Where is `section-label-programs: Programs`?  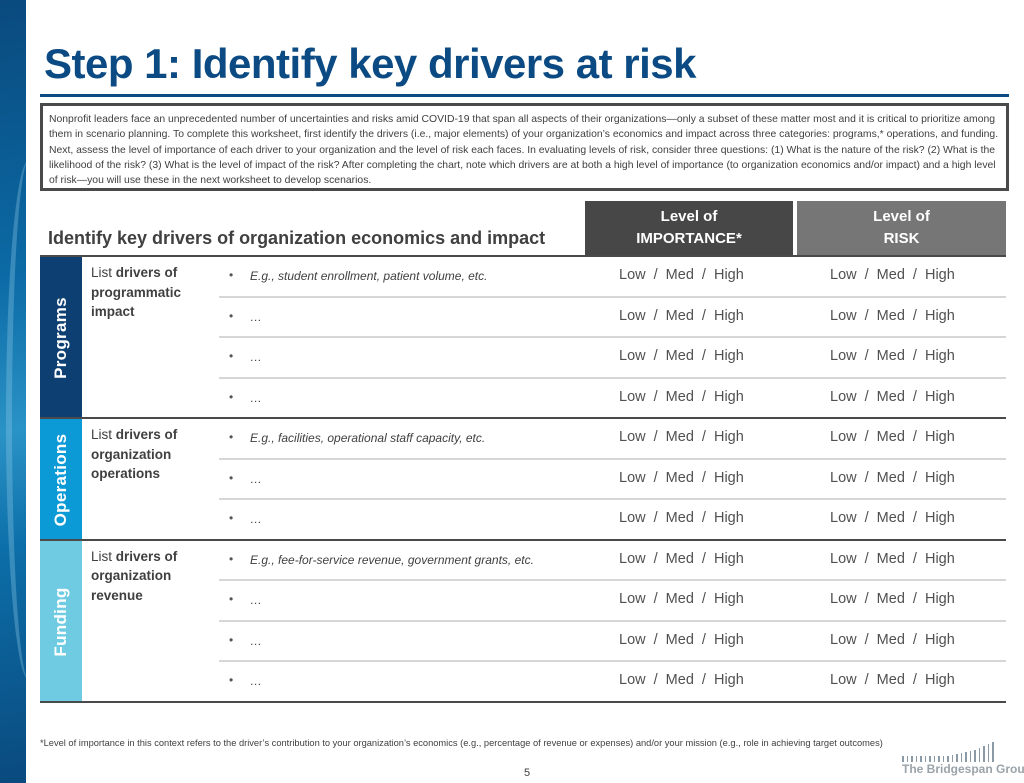
section-label-programs: Programs is located at coordinates (61, 338).